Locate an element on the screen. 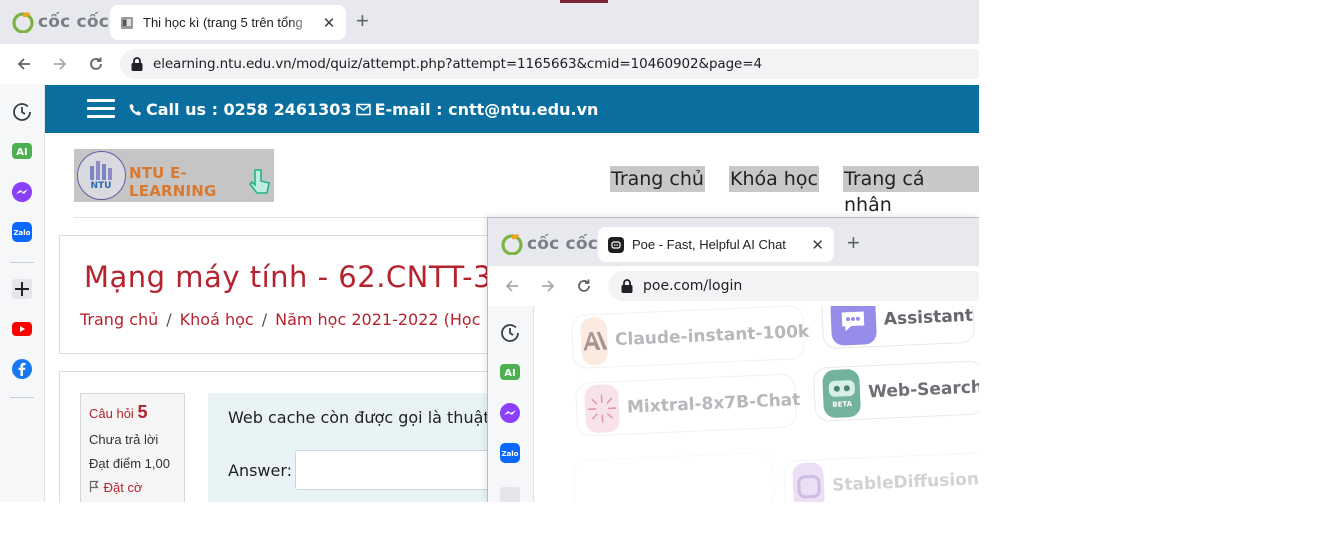 Image resolution: width=1338 pixels, height=548 pixels. svg-text: NTU is located at coordinates (101, 186).